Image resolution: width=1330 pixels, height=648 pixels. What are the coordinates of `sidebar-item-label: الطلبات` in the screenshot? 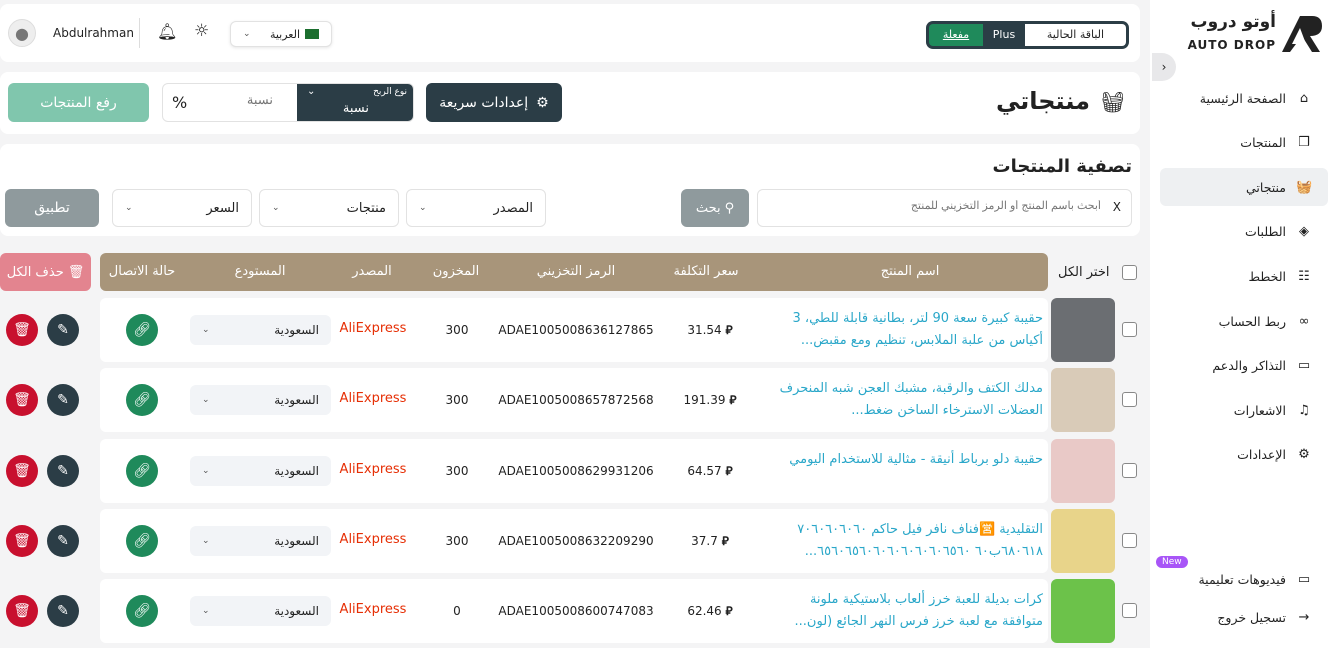 It's located at (1265, 232).